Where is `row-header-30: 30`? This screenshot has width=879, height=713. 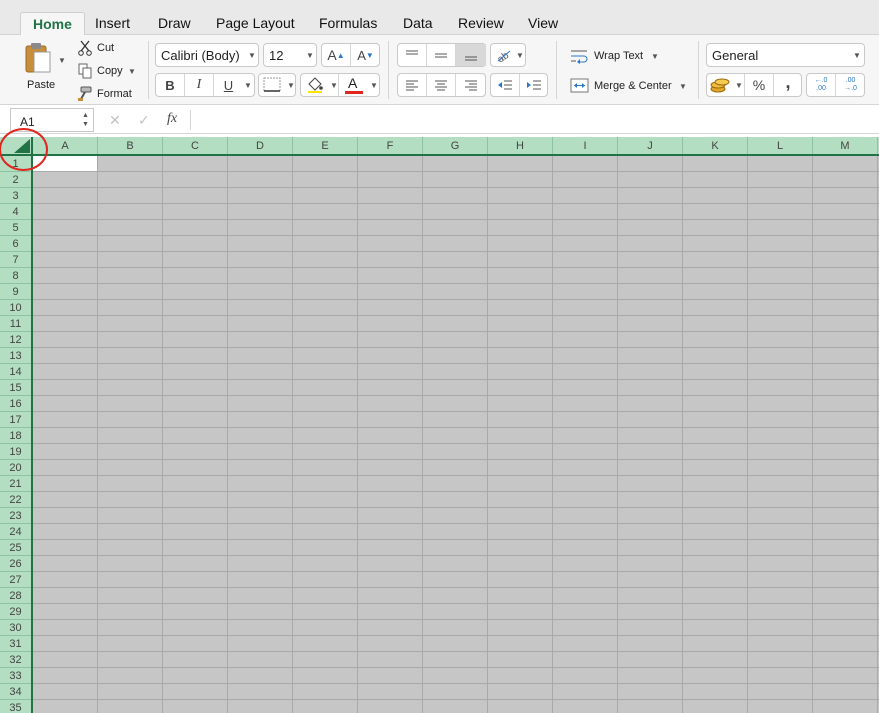 row-header-30: 30 is located at coordinates (15, 628).